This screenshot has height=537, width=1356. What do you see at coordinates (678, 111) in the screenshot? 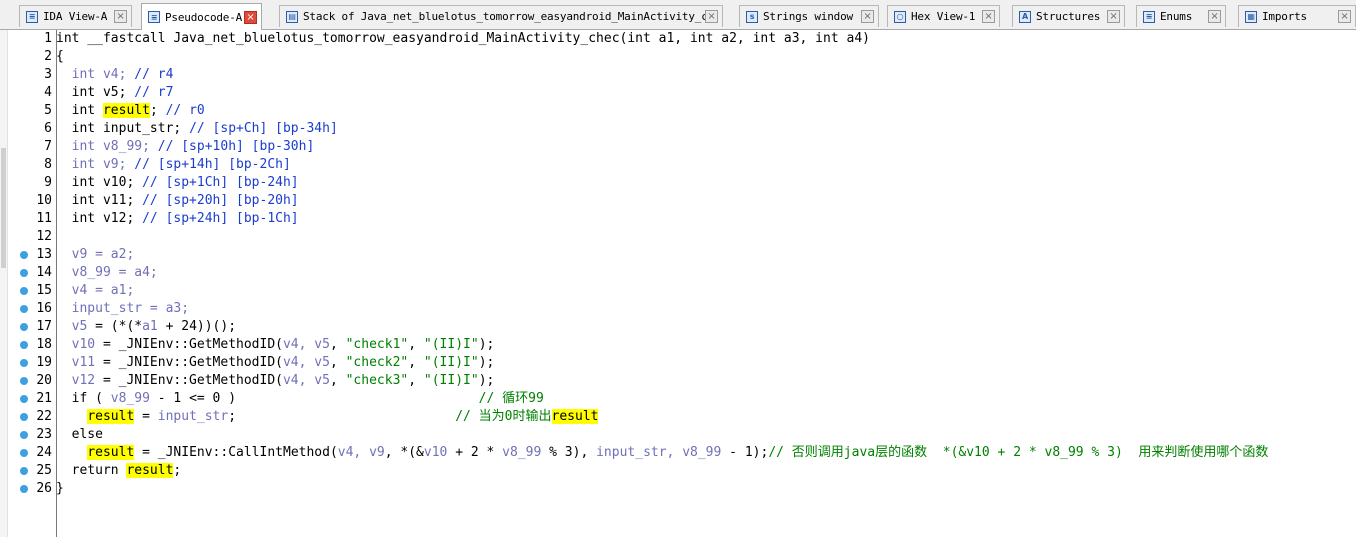
I see `code-line: 5 int result; // r0` at bounding box center [678, 111].